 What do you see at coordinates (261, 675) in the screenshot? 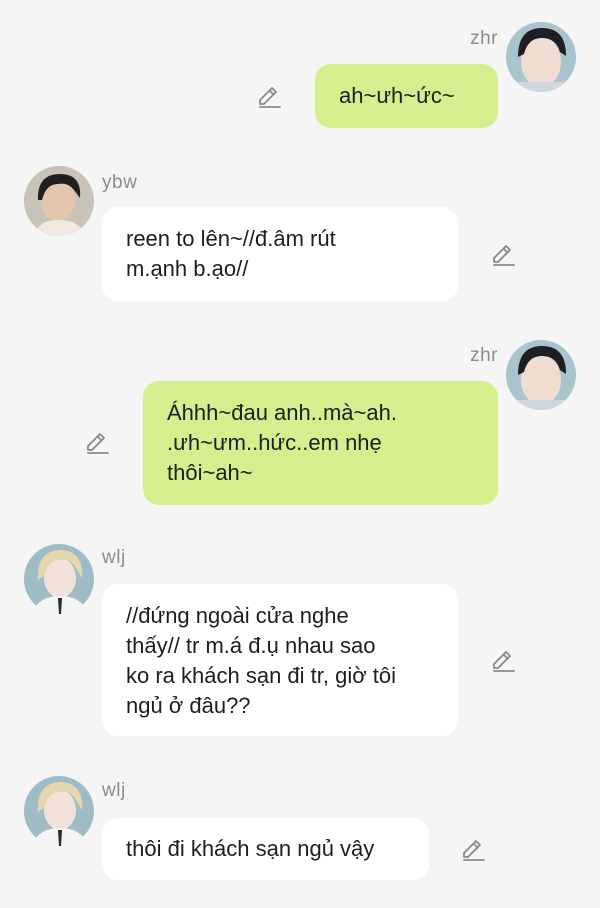
I see `message-line: ko ra khách sạn đi tr, giờ tôi` at bounding box center [261, 675].